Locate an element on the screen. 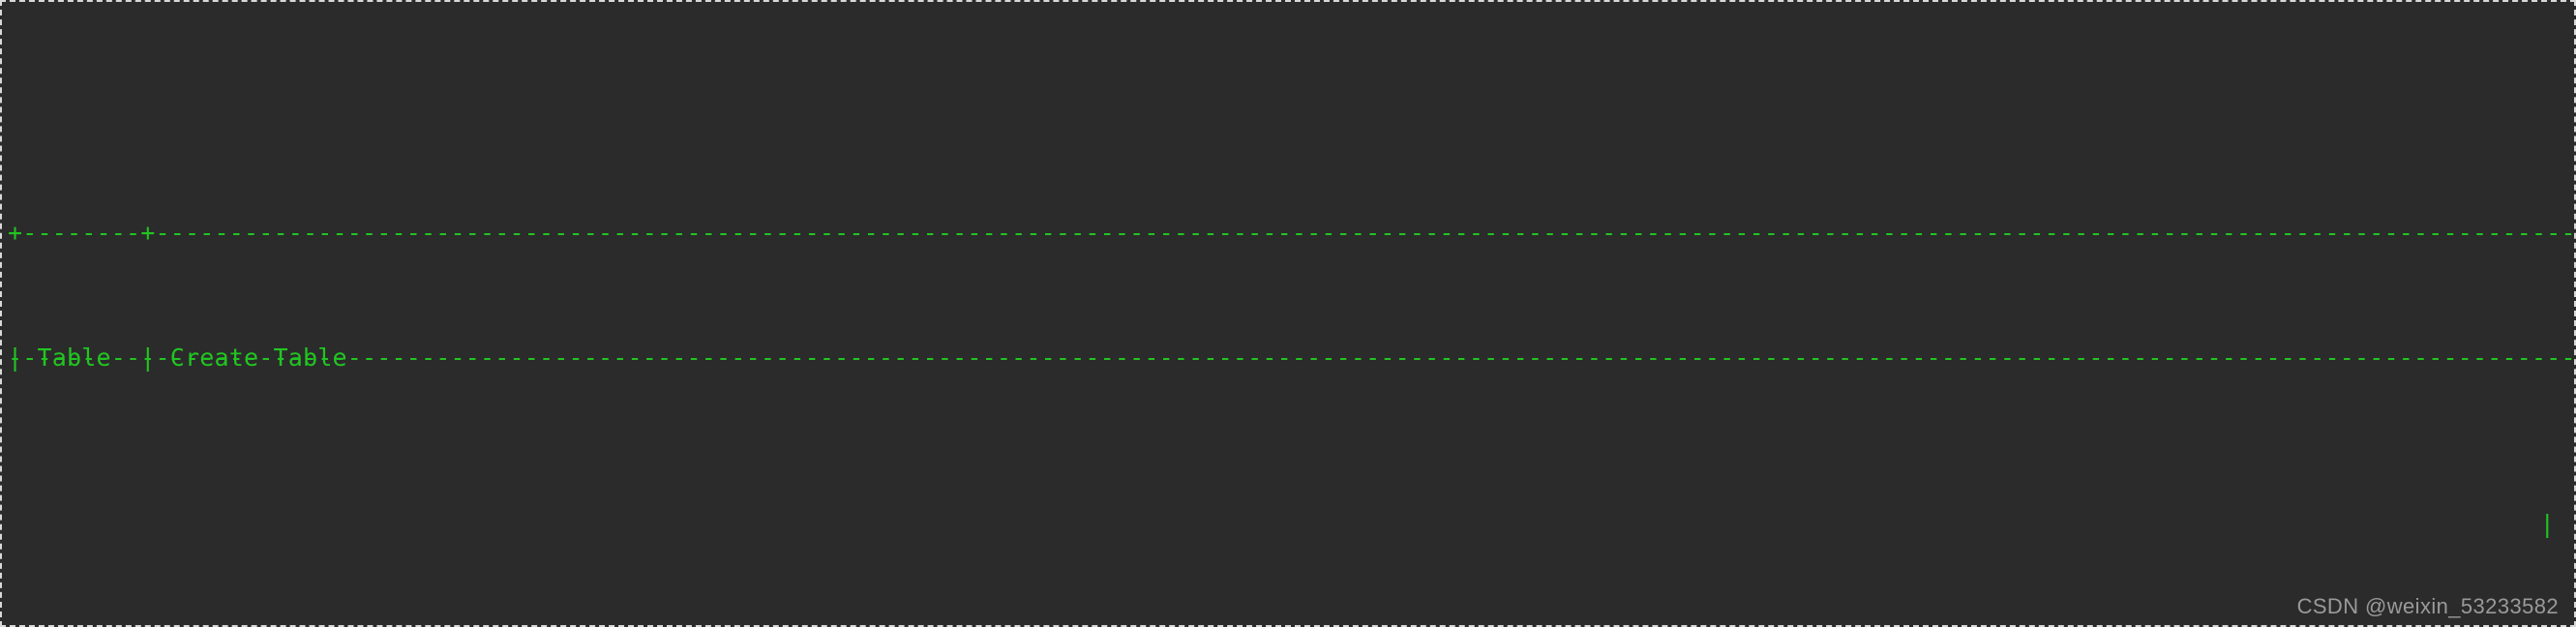 The height and width of the screenshot is (627, 2576). csdn-watermark: CSDN @weixin_53233582 is located at coordinates (2427, 606).